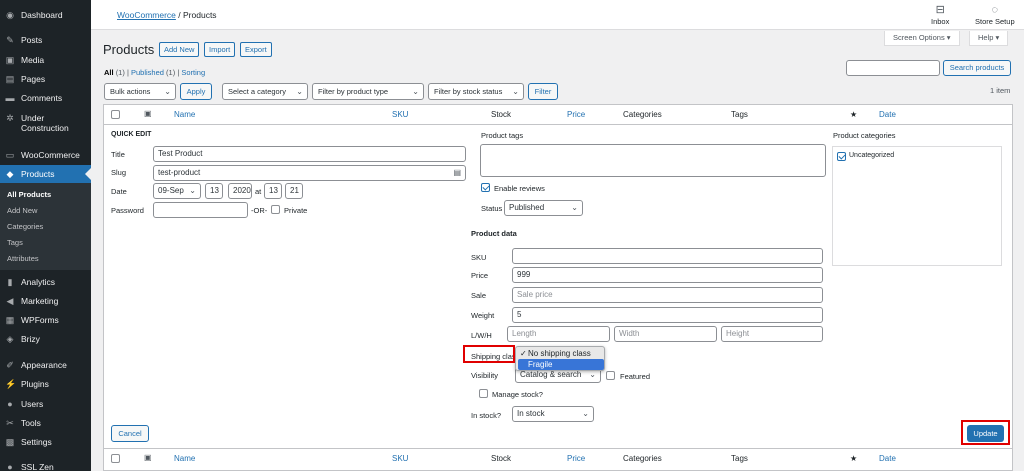  What do you see at coordinates (841, 156) in the screenshot?
I see `uncategorized-checkbox` at bounding box center [841, 156].